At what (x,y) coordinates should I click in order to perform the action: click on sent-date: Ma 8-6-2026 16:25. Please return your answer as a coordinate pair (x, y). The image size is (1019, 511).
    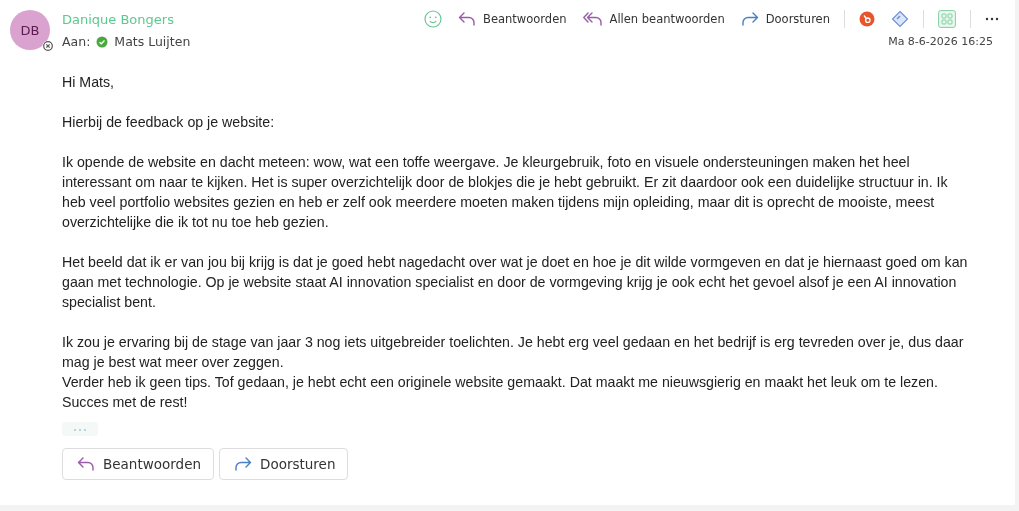
    Looking at the image, I should click on (940, 41).